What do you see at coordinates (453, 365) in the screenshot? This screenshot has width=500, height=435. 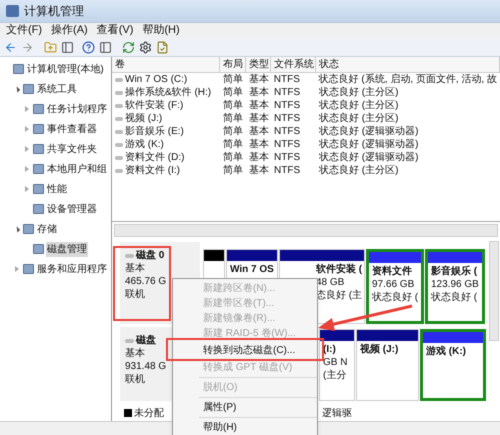 I see `partition-block: 游戏 (K:)` at bounding box center [453, 365].